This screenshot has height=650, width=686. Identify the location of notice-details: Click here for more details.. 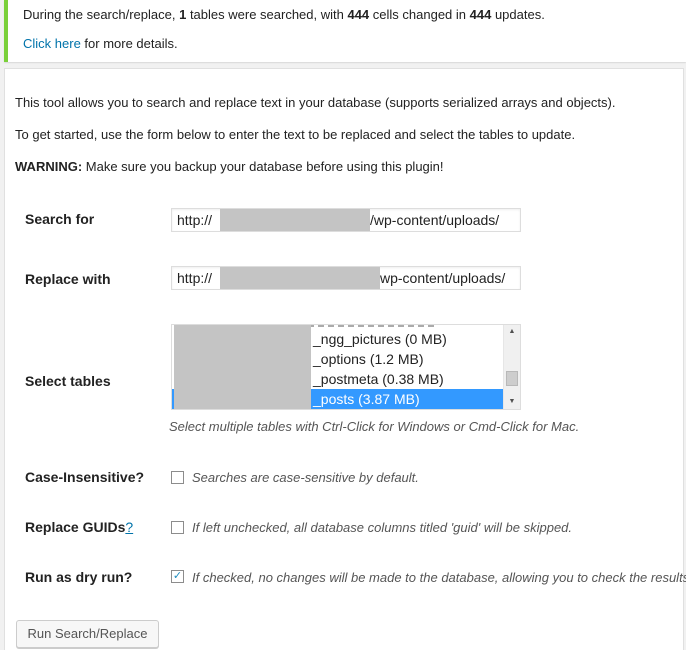
(100, 43).